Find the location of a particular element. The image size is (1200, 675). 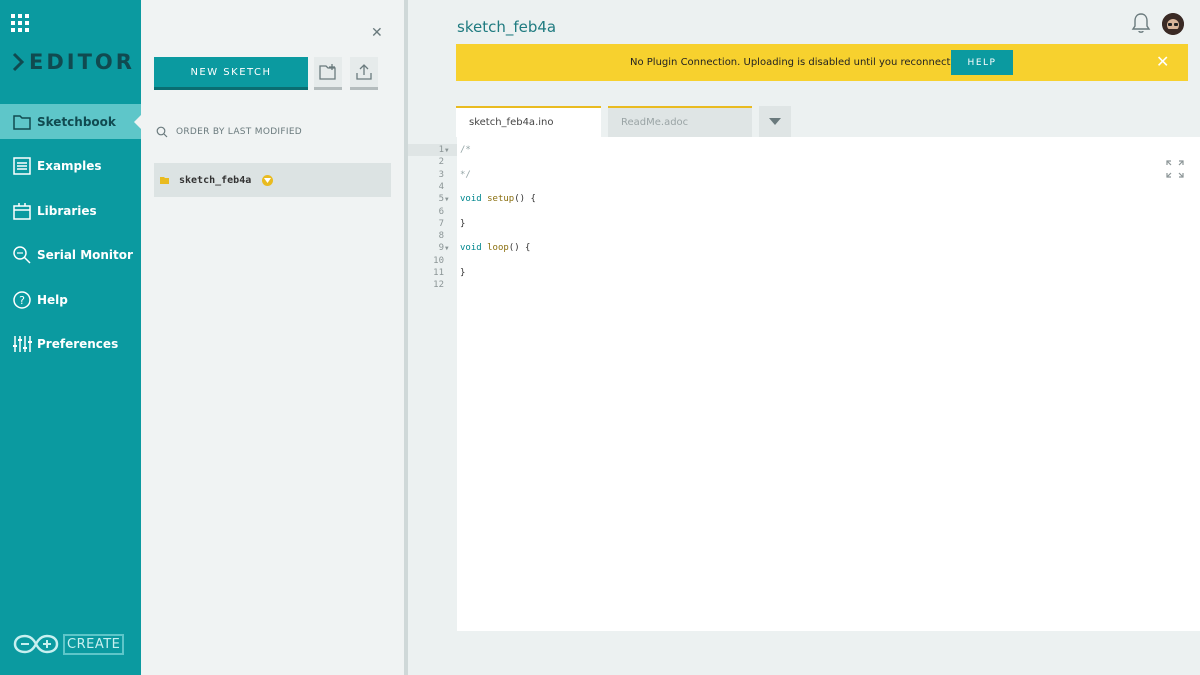

user-avatar is located at coordinates (1173, 24).